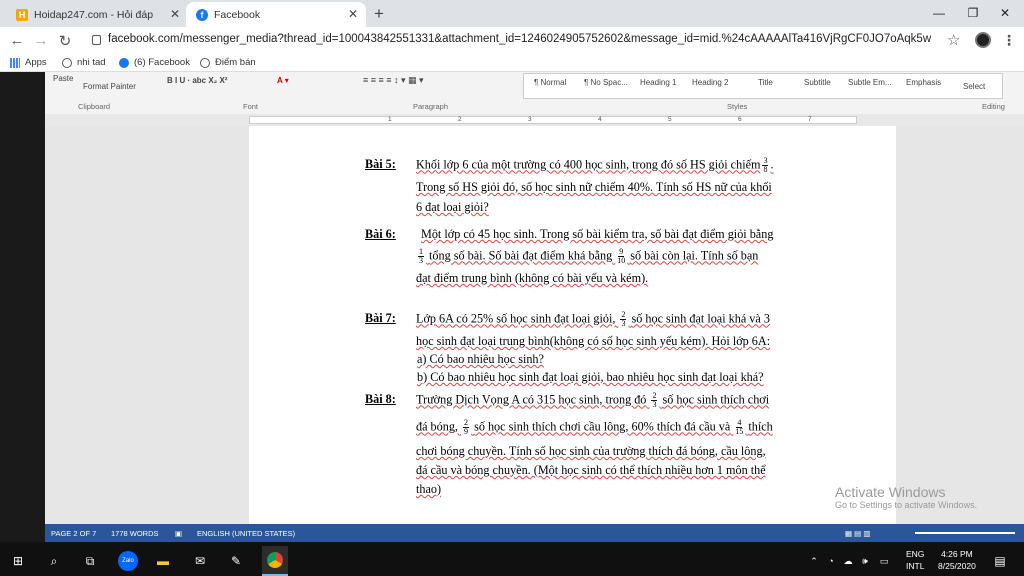  Describe the element at coordinates (73, 533) in the screenshot. I see `page-count: PAGE 2 OF 7` at that location.